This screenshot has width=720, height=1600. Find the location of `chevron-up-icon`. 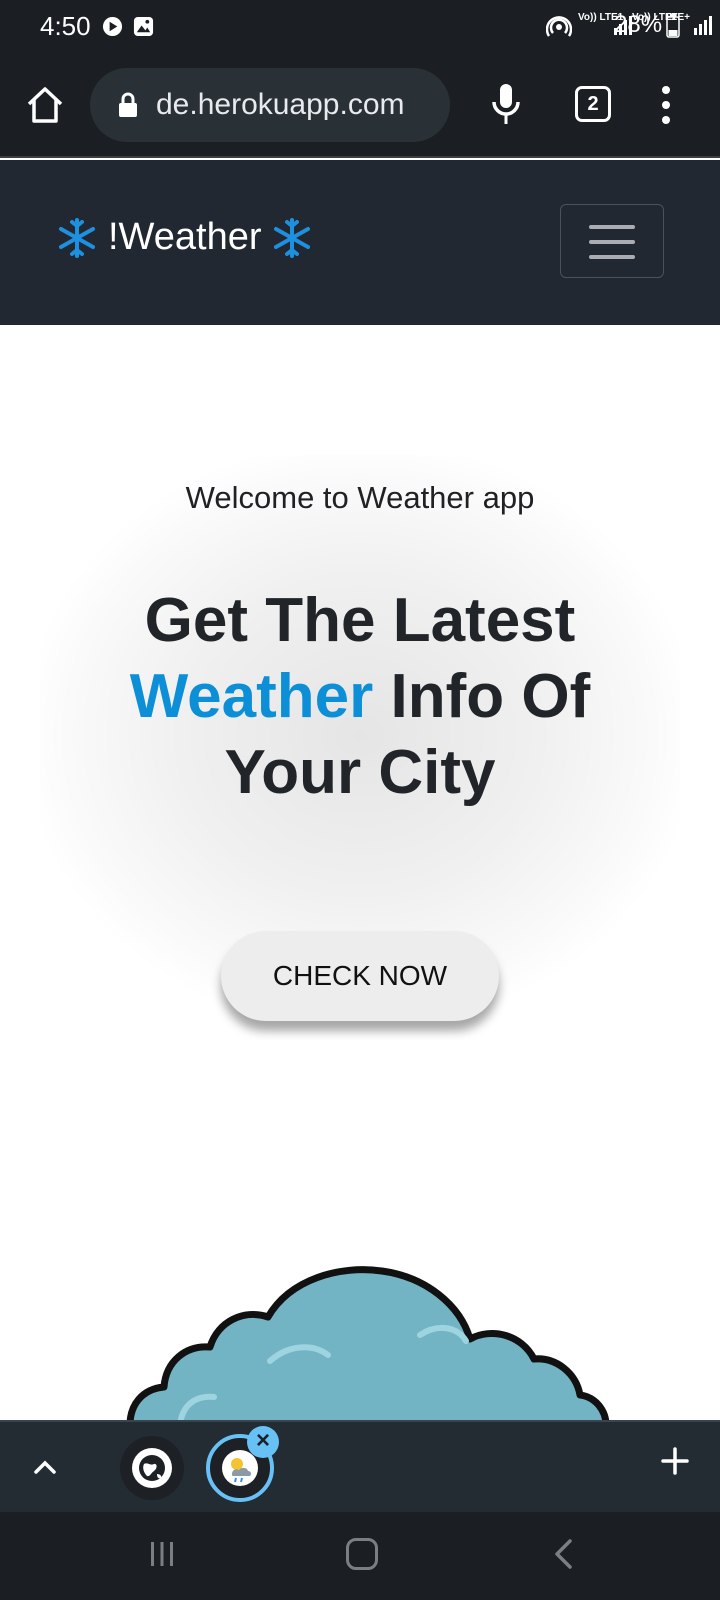

chevron-up-icon is located at coordinates (45, 1467).